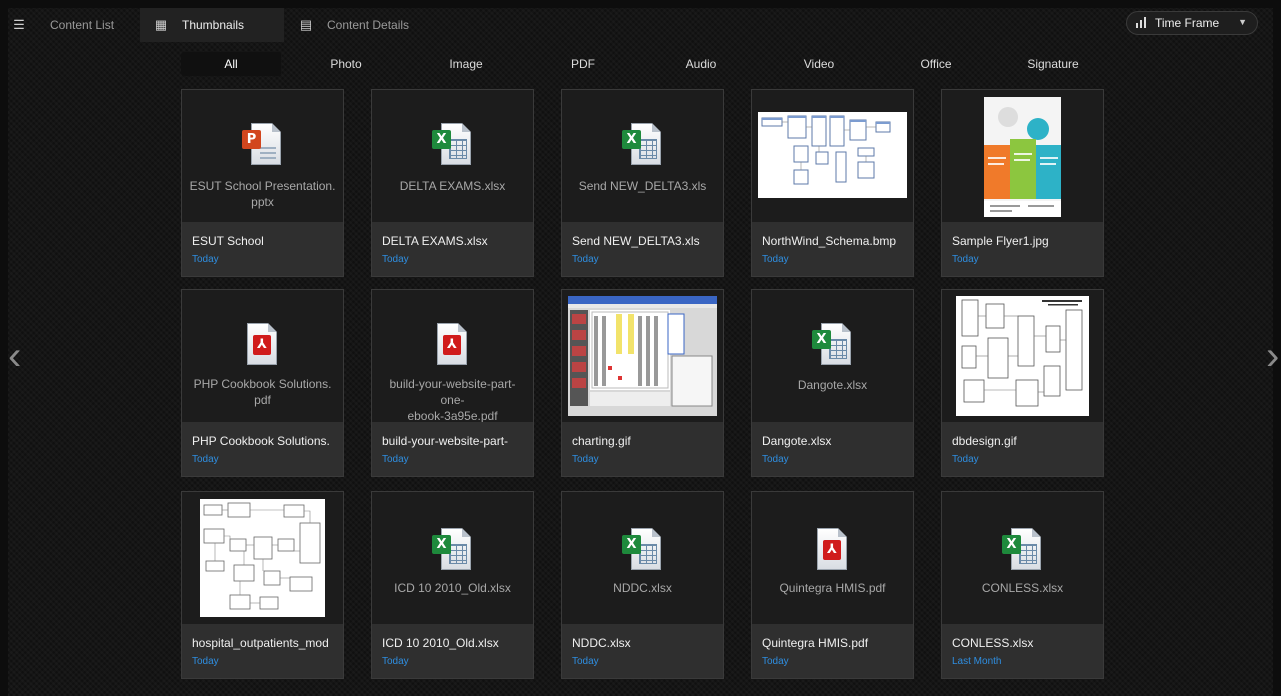 The image size is (1281, 696). What do you see at coordinates (212, 25) in the screenshot?
I see `tab-thumbnails: ▦ Thumbnails` at bounding box center [212, 25].